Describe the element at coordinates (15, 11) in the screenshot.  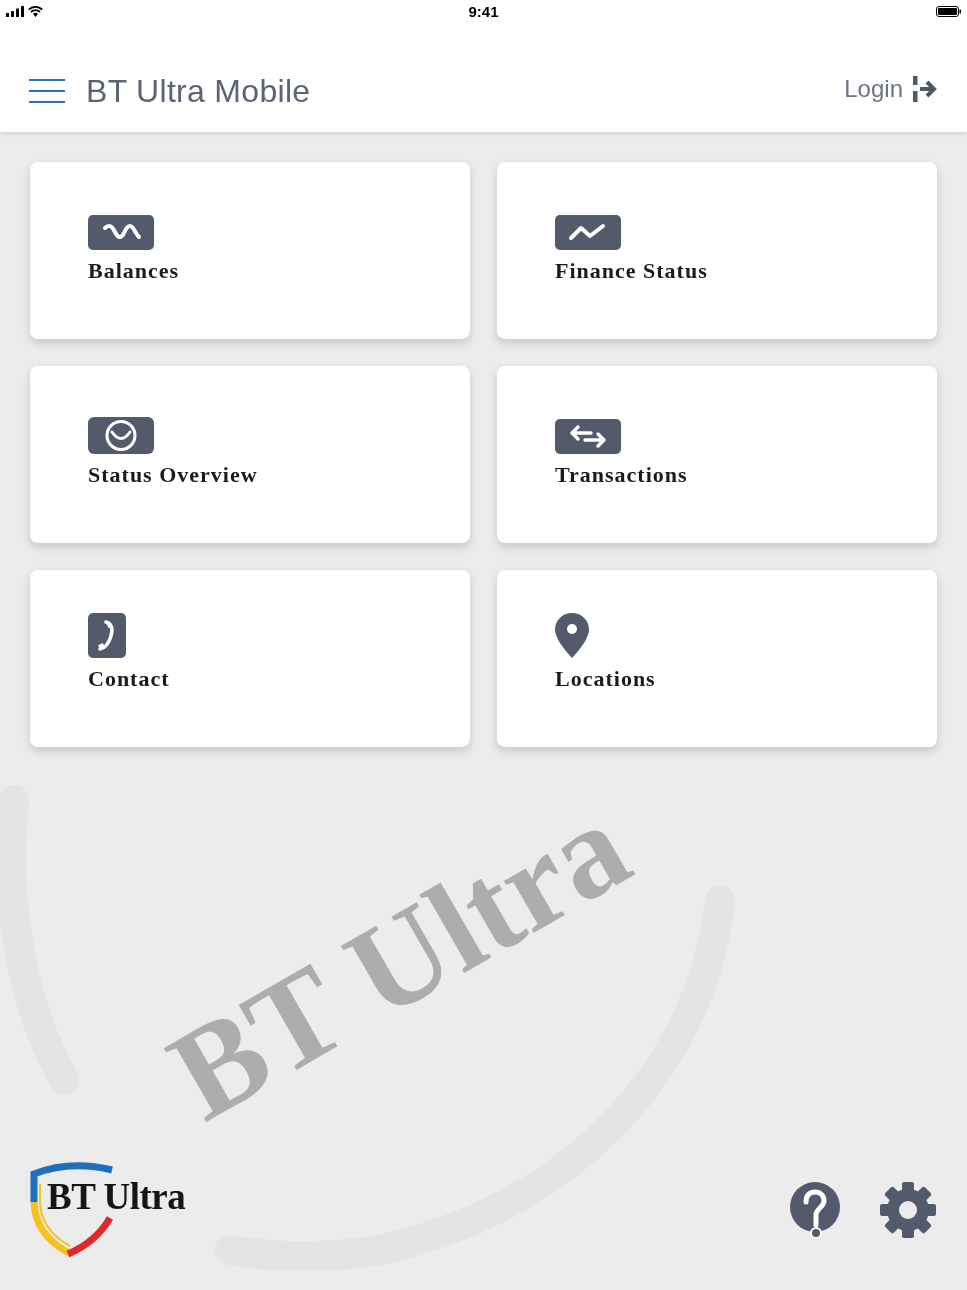
I see `signal-icon` at that location.